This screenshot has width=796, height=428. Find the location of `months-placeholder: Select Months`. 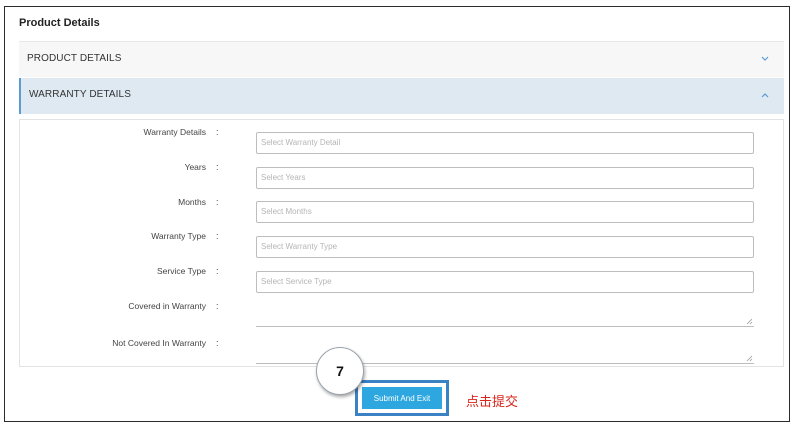

months-placeholder: Select Months is located at coordinates (286, 211).